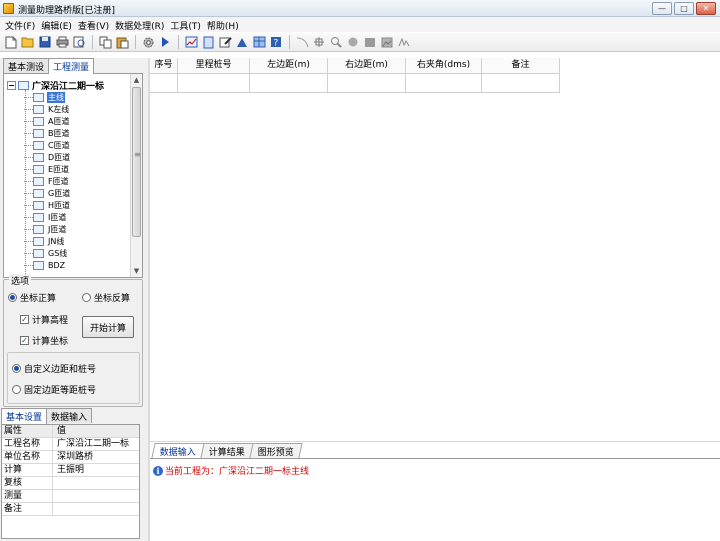 The width and height of the screenshot is (720, 541). I want to click on checkmark-icon: ✓, so click(24, 340).